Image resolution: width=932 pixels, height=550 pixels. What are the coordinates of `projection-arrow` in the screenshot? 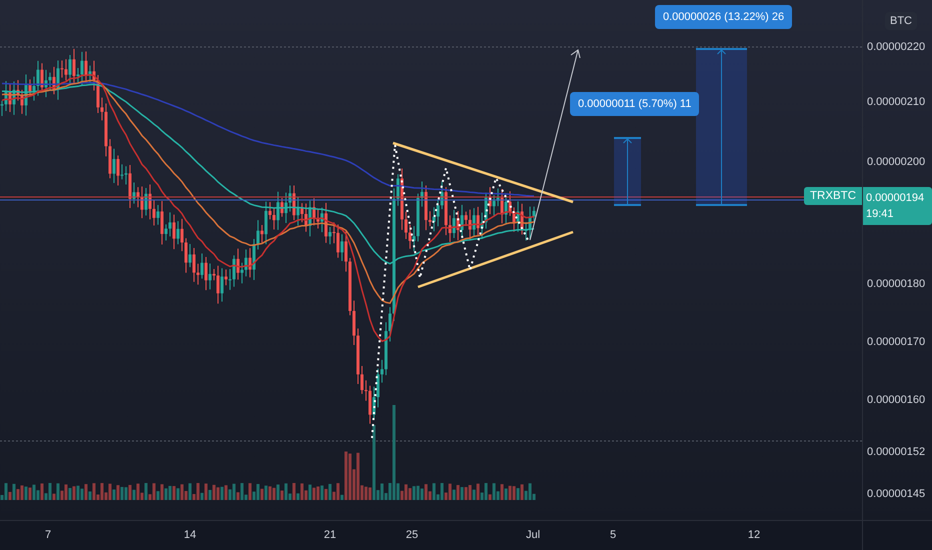 It's located at (555, 144).